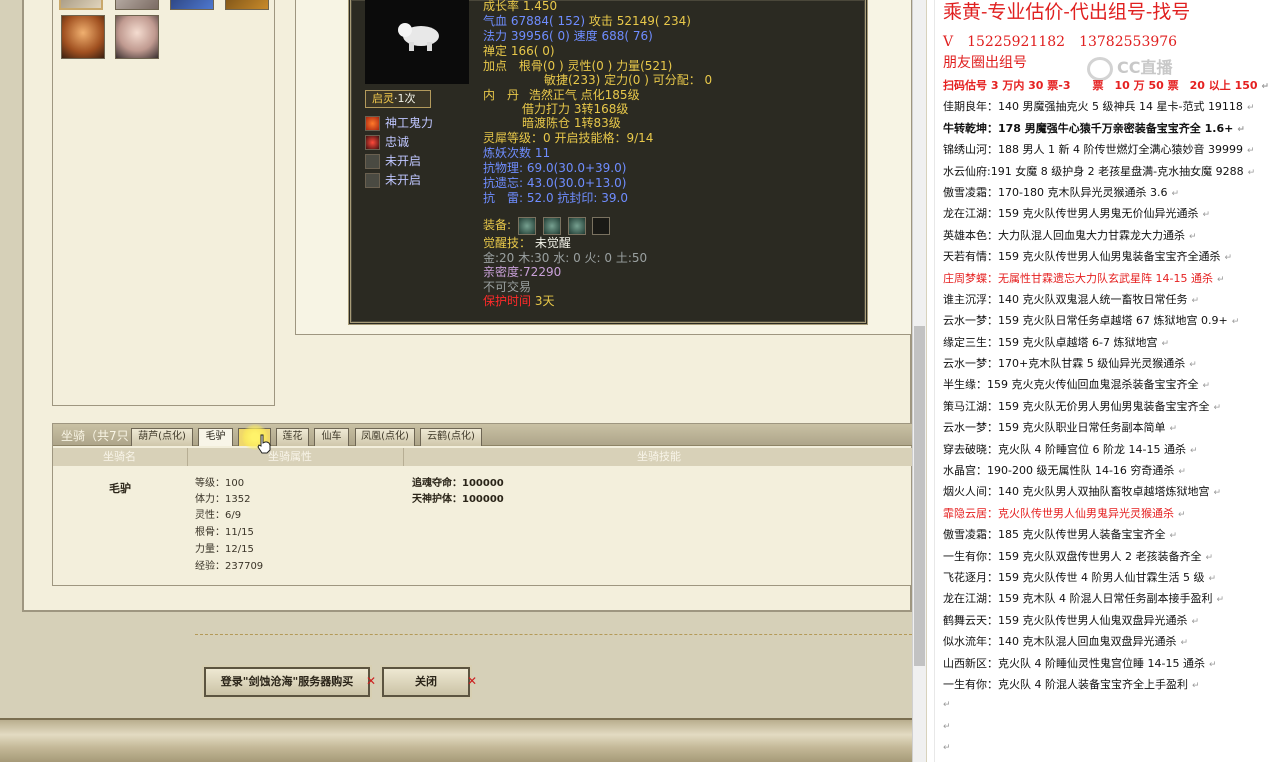 Image resolution: width=1280 pixels, height=762 pixels. I want to click on zen-value: 禅定 166( 0), so click(519, 51).